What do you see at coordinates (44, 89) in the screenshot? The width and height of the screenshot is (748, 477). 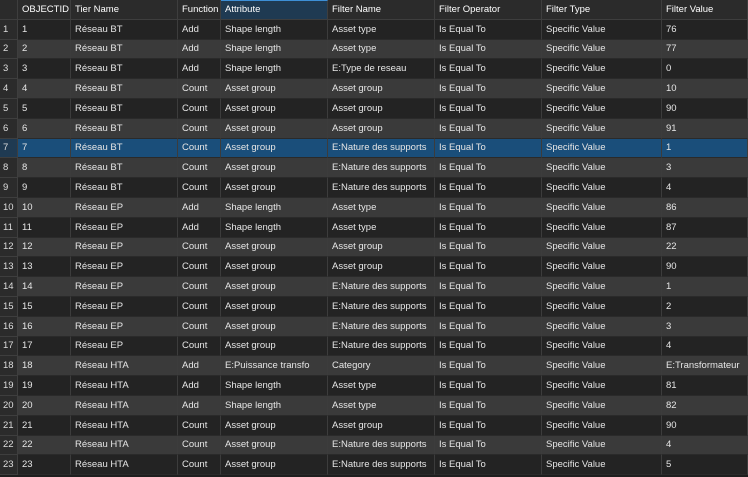 I see `cell-objectid: 4` at bounding box center [44, 89].